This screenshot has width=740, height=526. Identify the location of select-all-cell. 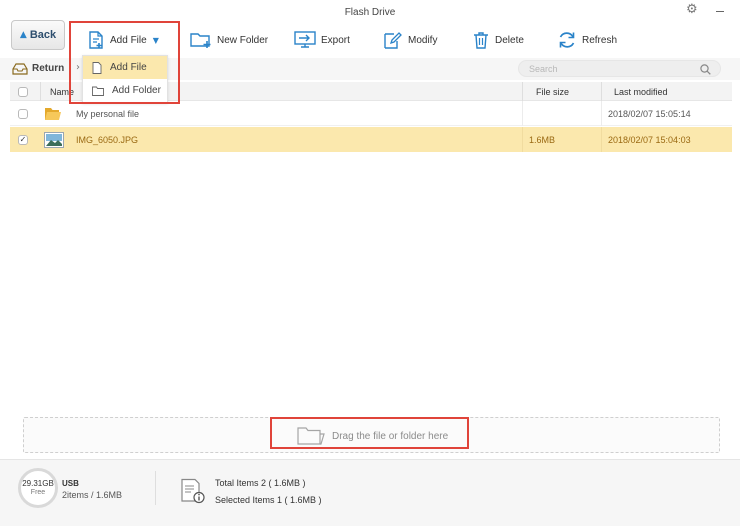
(23, 91).